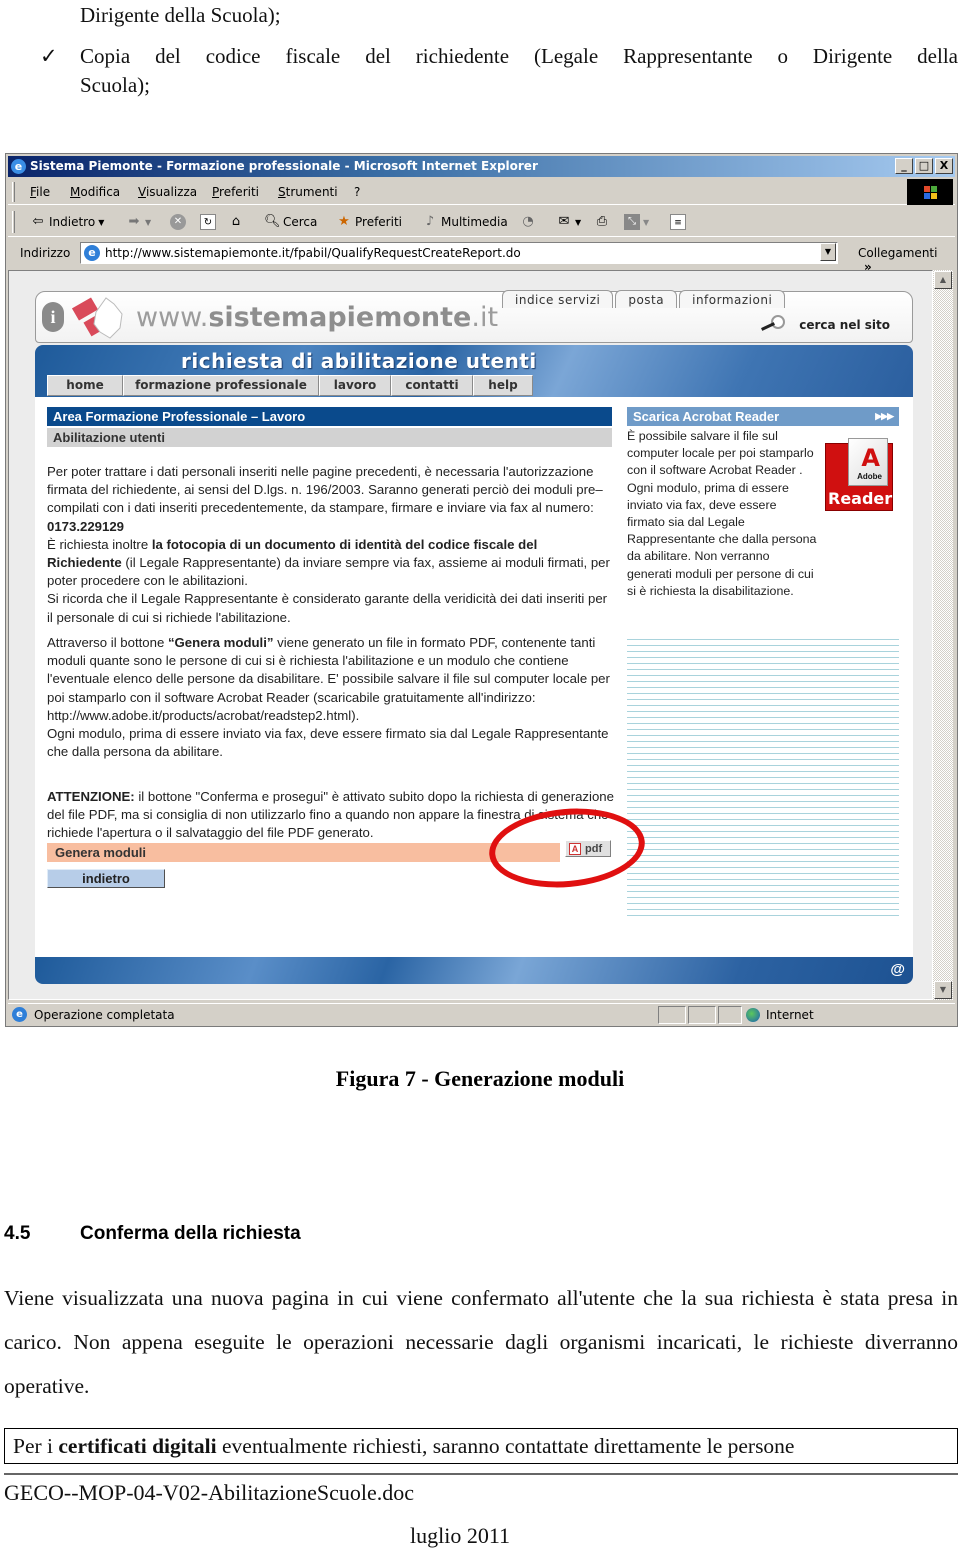 The image size is (960, 1552). What do you see at coordinates (308, 192) in the screenshot?
I see `menu-strumenti: Strumenti` at bounding box center [308, 192].